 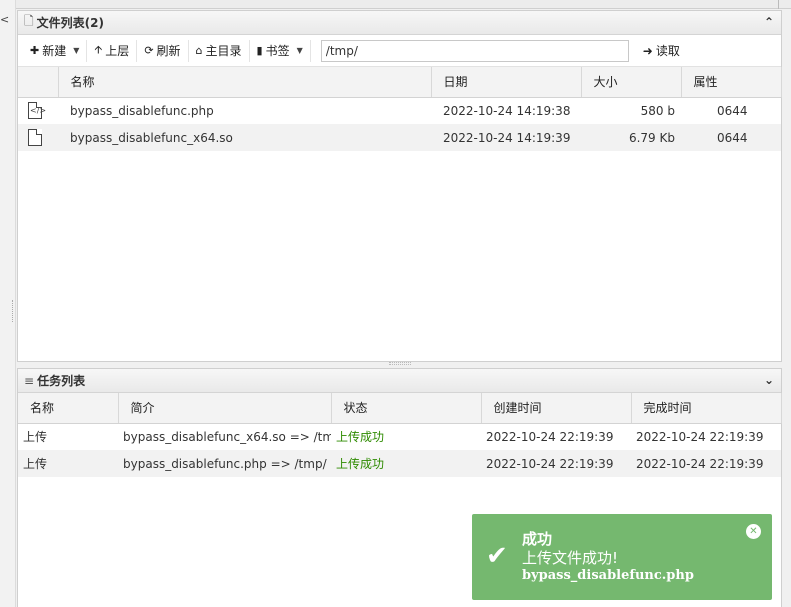 What do you see at coordinates (647, 50) in the screenshot?
I see `arrow-right-icon: ➜` at bounding box center [647, 50].